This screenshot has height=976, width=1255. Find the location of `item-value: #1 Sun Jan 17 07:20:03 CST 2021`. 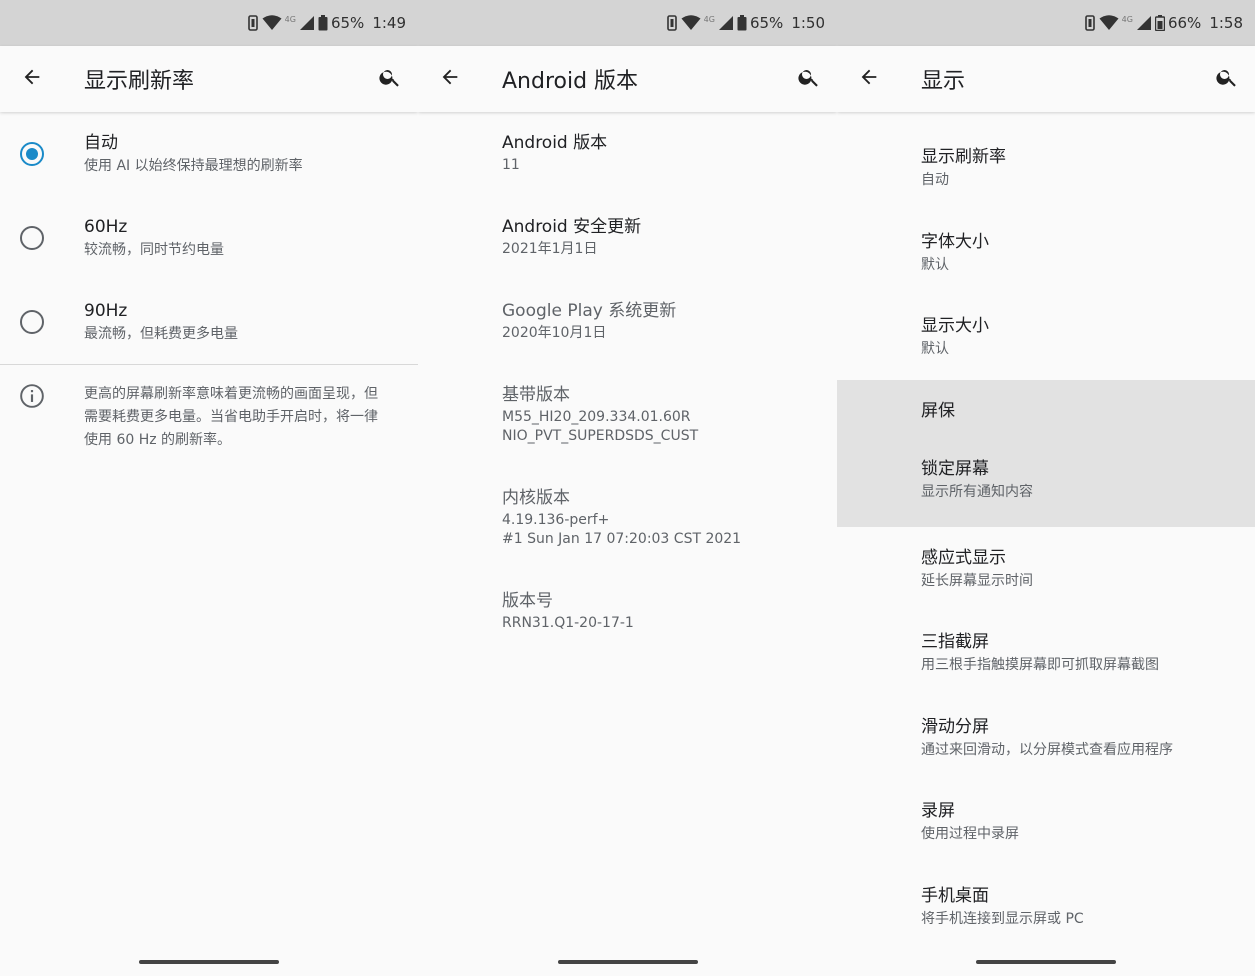

item-value: #1 Sun Jan 17 07:20:03 CST 2021 is located at coordinates (622, 539).